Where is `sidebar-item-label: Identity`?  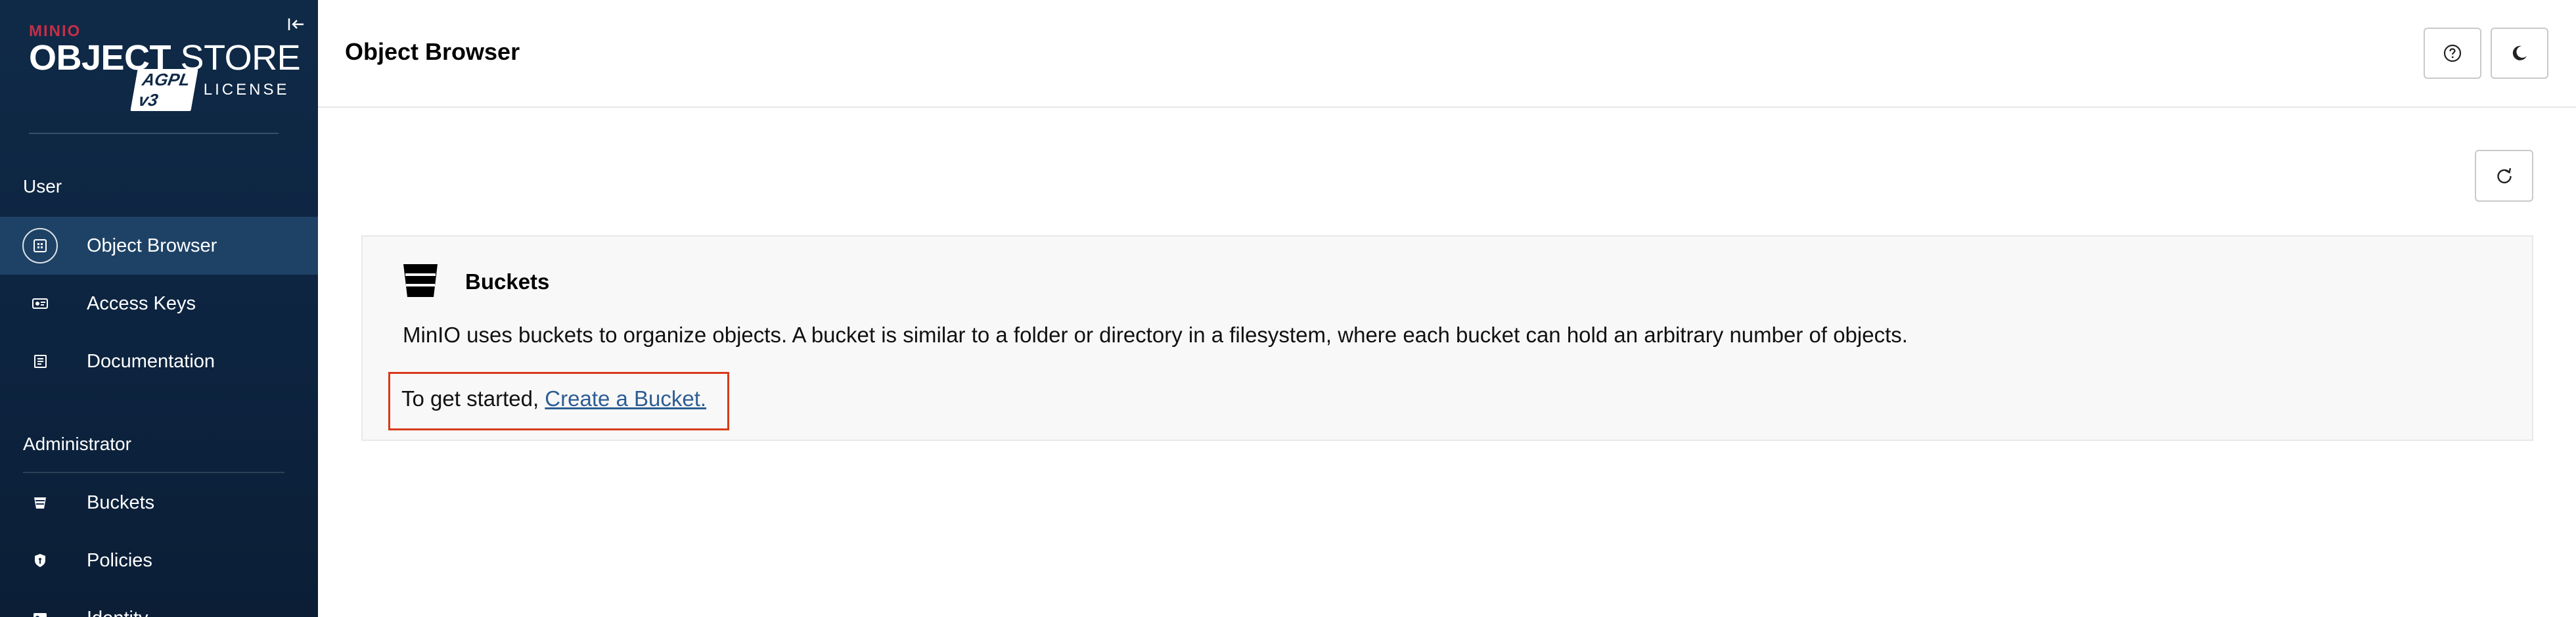
sidebar-item-label: Identity is located at coordinates (117, 612).